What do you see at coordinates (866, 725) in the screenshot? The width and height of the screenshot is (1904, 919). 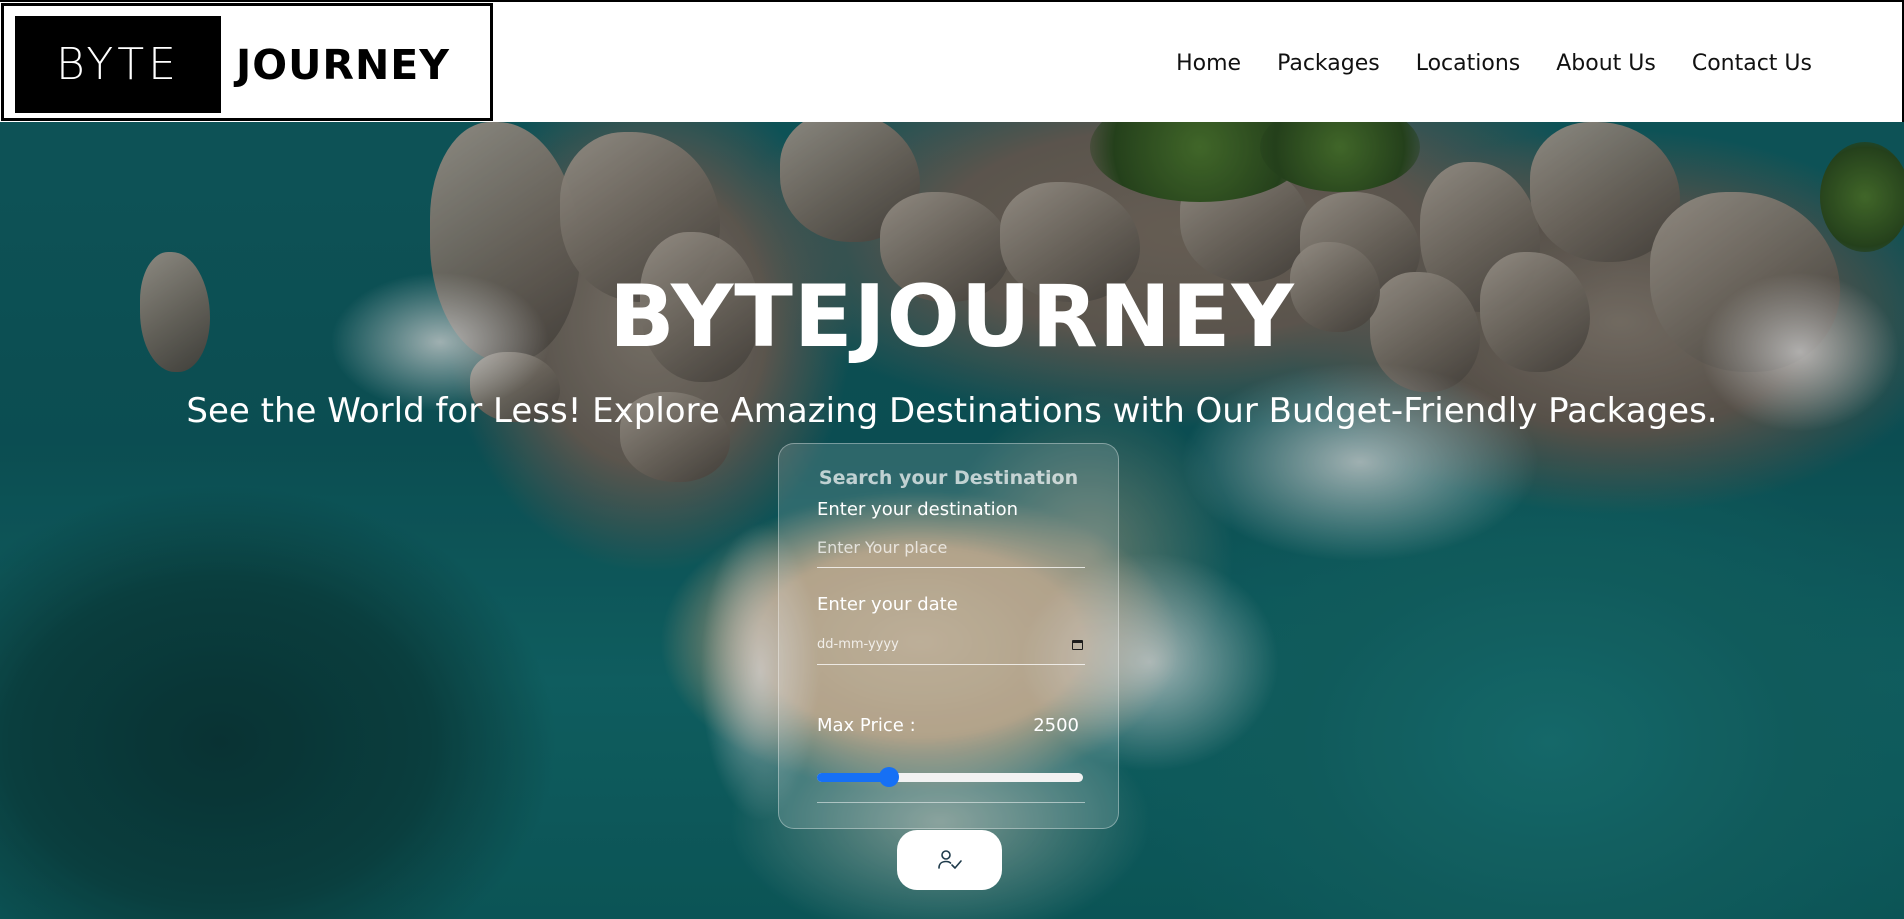 I see `max-price-label: Max Price :` at bounding box center [866, 725].